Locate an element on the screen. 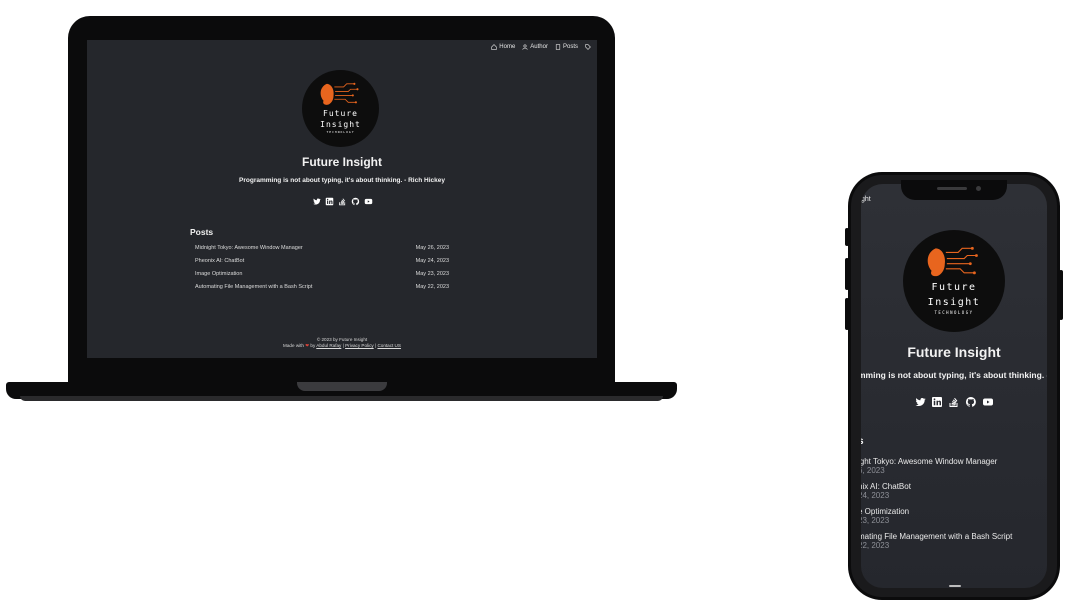 The width and height of the screenshot is (1072, 606). phone-post-date: 6, 2023 is located at coordinates (873, 470).